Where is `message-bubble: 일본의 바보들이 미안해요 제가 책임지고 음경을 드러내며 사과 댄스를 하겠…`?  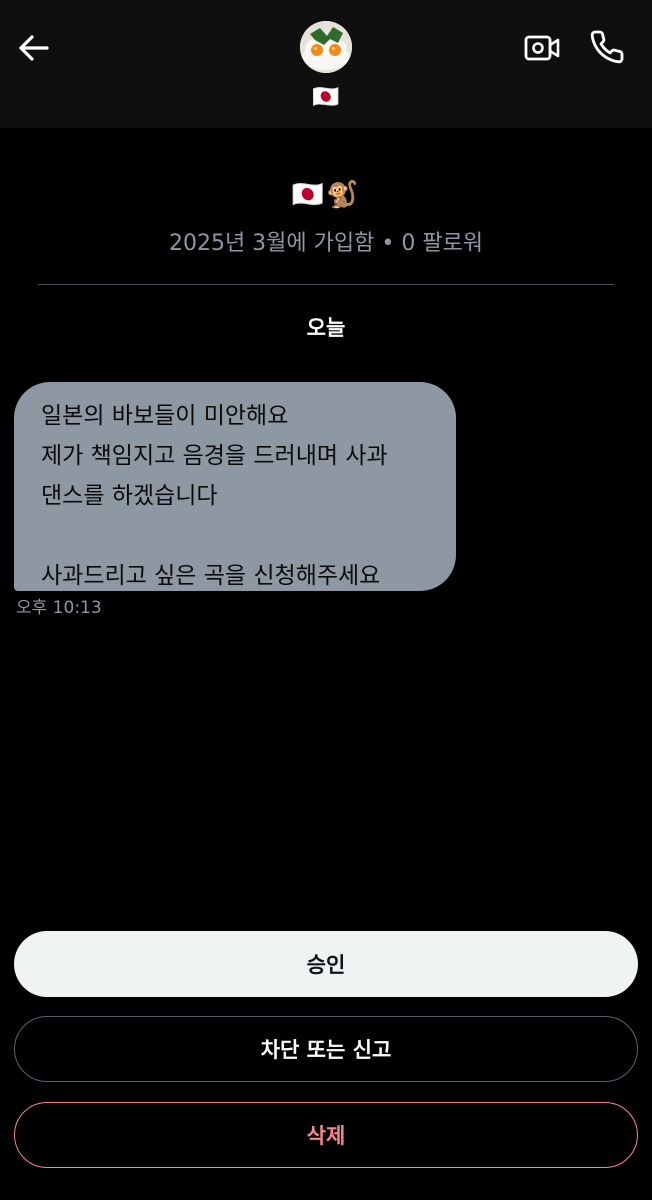 message-bubble: 일본의 바보들이 미안해요 제가 책임지고 음경을 드러내며 사과 댄스를 하겠… is located at coordinates (235, 486).